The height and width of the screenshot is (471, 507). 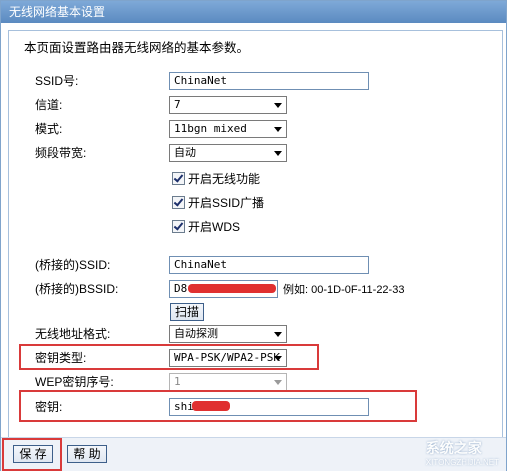 I want to click on ssid-input: ChinaNet, so click(x=269, y=81).